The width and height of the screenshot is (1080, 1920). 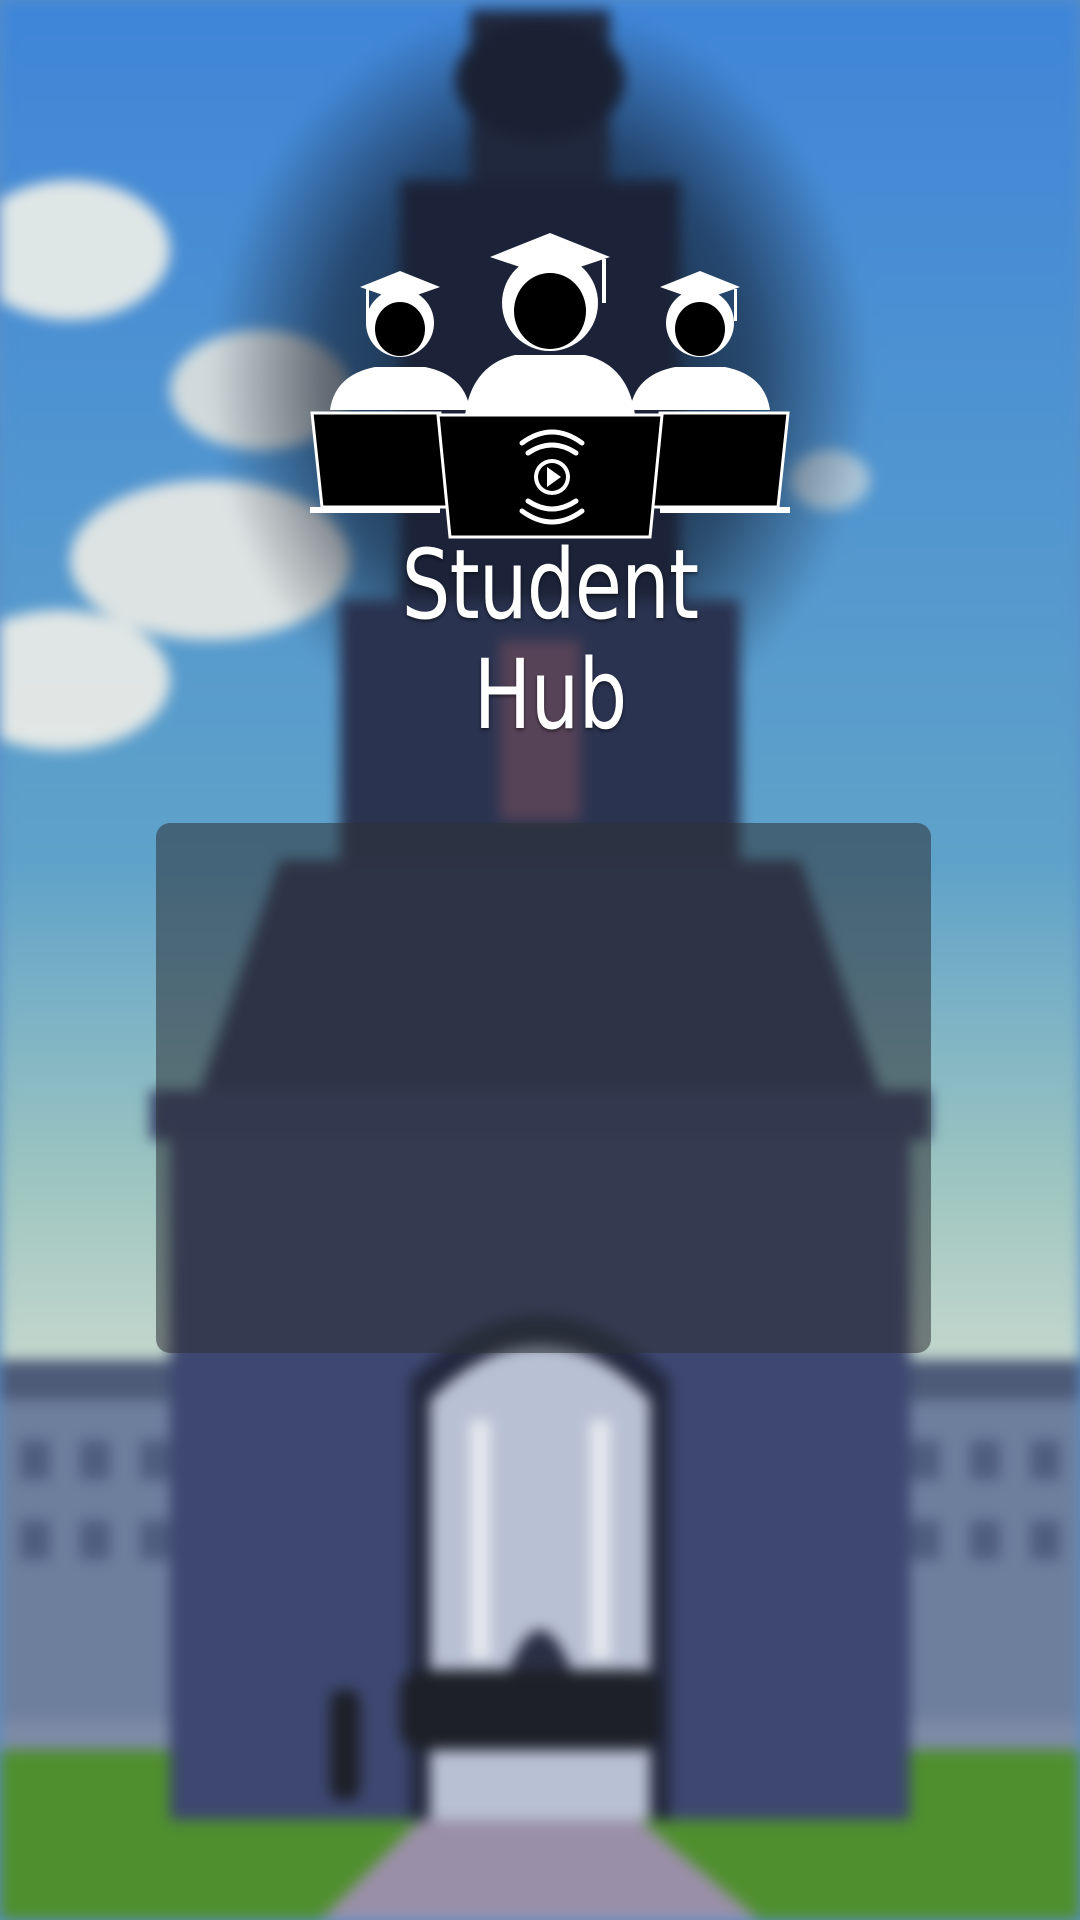 I want to click on app-title: Student Hub, so click(x=550, y=640).